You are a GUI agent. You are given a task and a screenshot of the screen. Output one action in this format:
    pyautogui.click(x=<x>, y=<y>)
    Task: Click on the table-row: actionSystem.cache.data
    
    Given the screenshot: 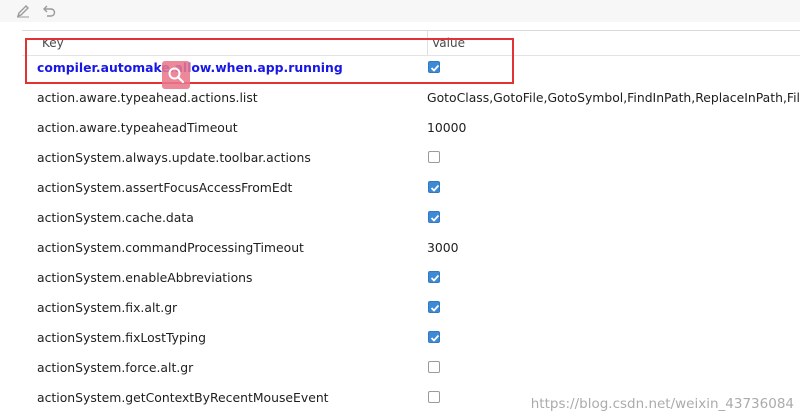 What is the action you would take?
    pyautogui.click(x=411, y=218)
    